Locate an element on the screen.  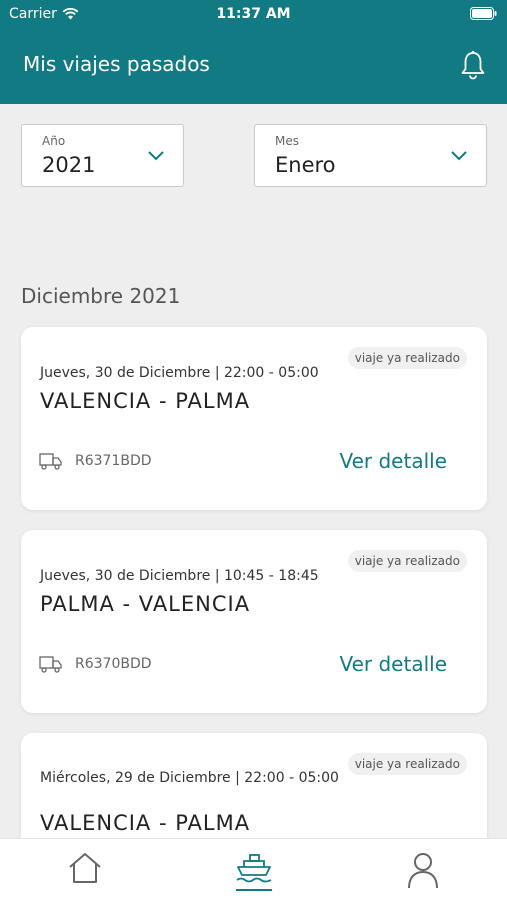
tab-home is located at coordinates (85, 869).